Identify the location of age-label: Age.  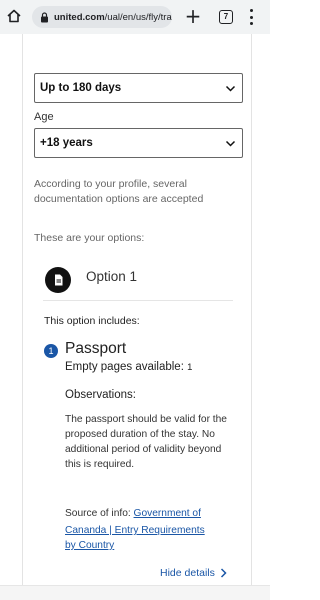
(44, 117).